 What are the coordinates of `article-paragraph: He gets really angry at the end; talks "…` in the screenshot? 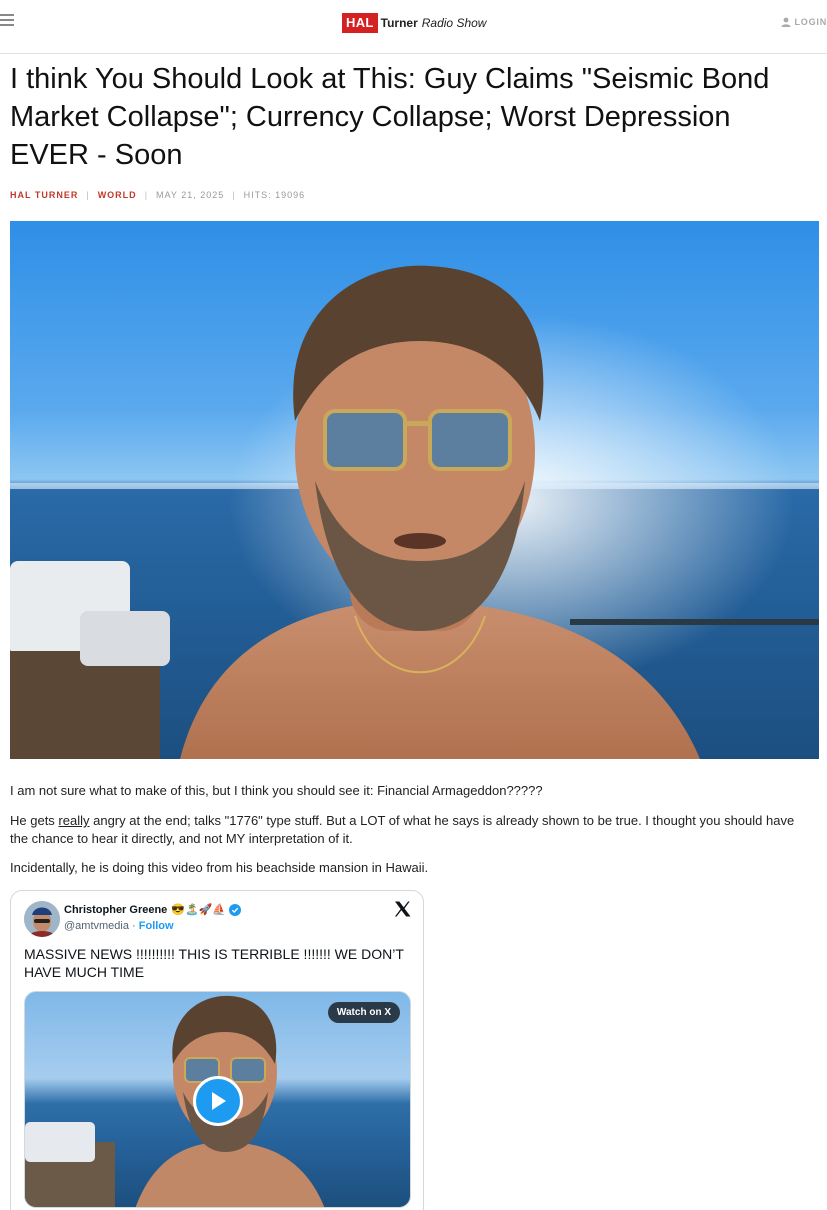 It's located at (412, 830).